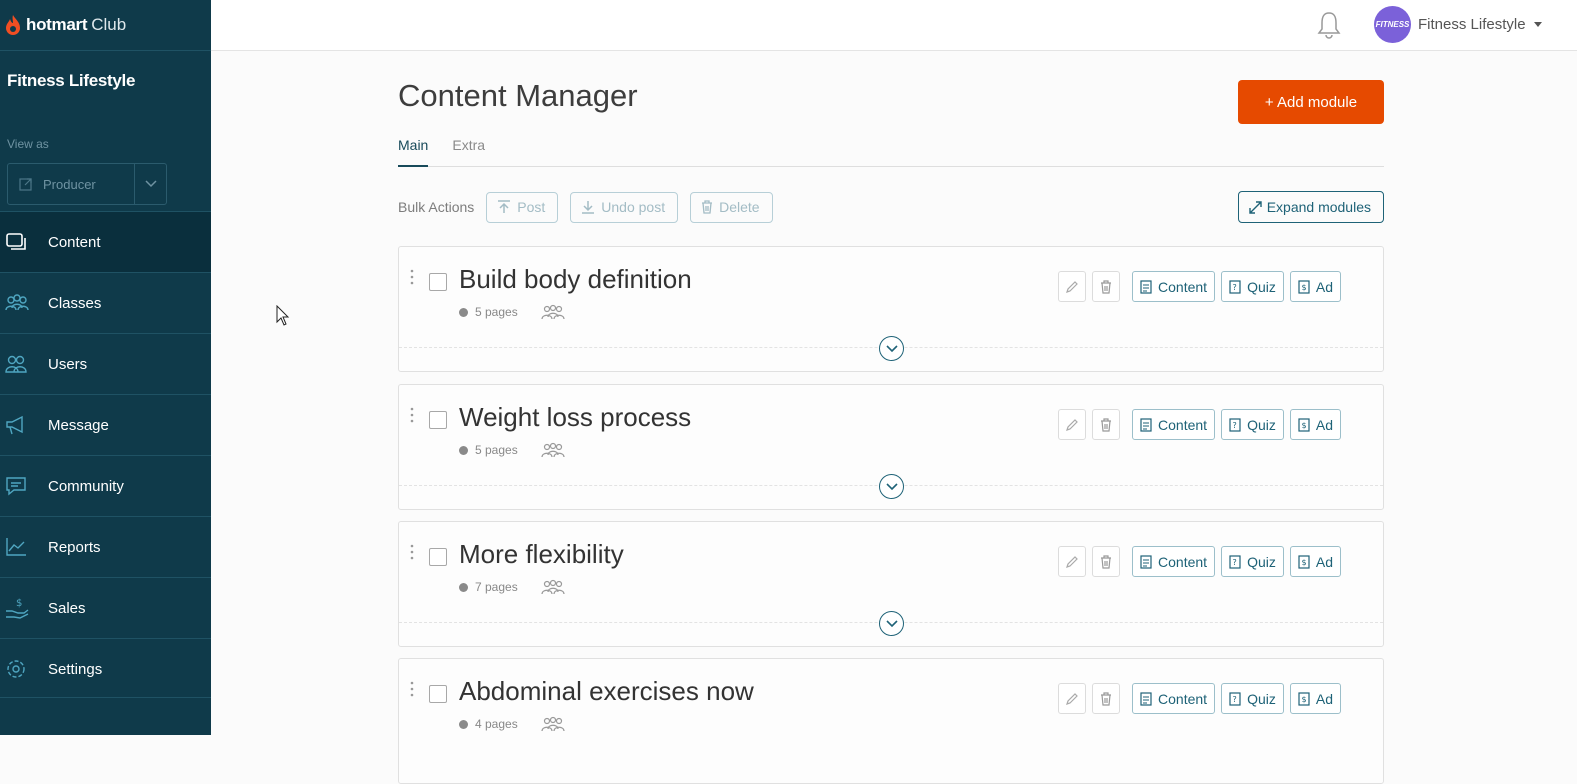 The width and height of the screenshot is (1577, 784). What do you see at coordinates (57, 24) in the screenshot?
I see `brand-name: hotmart` at bounding box center [57, 24].